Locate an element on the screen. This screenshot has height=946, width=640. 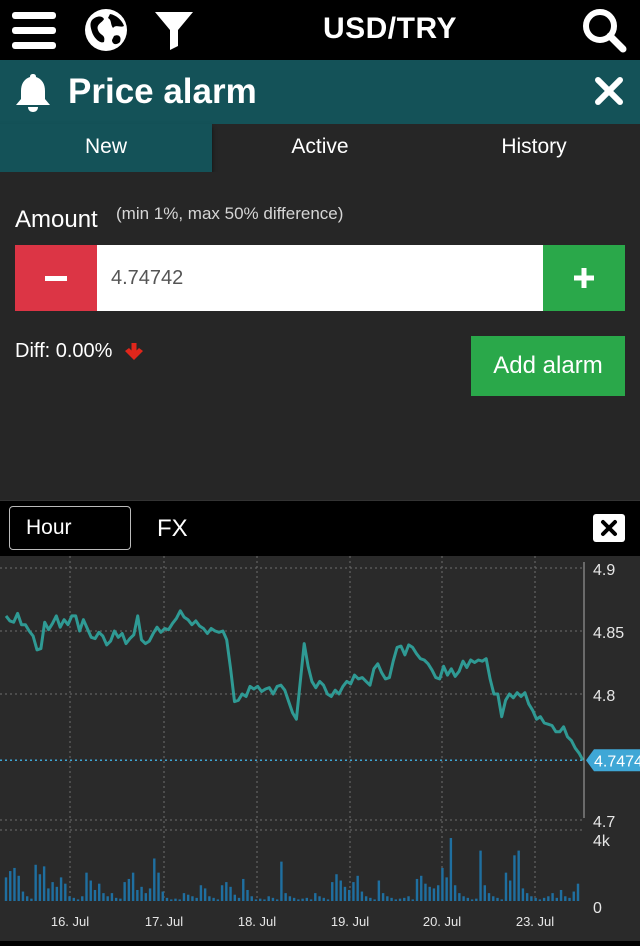
x-tick-label: 18. Jul is located at coordinates (257, 921).